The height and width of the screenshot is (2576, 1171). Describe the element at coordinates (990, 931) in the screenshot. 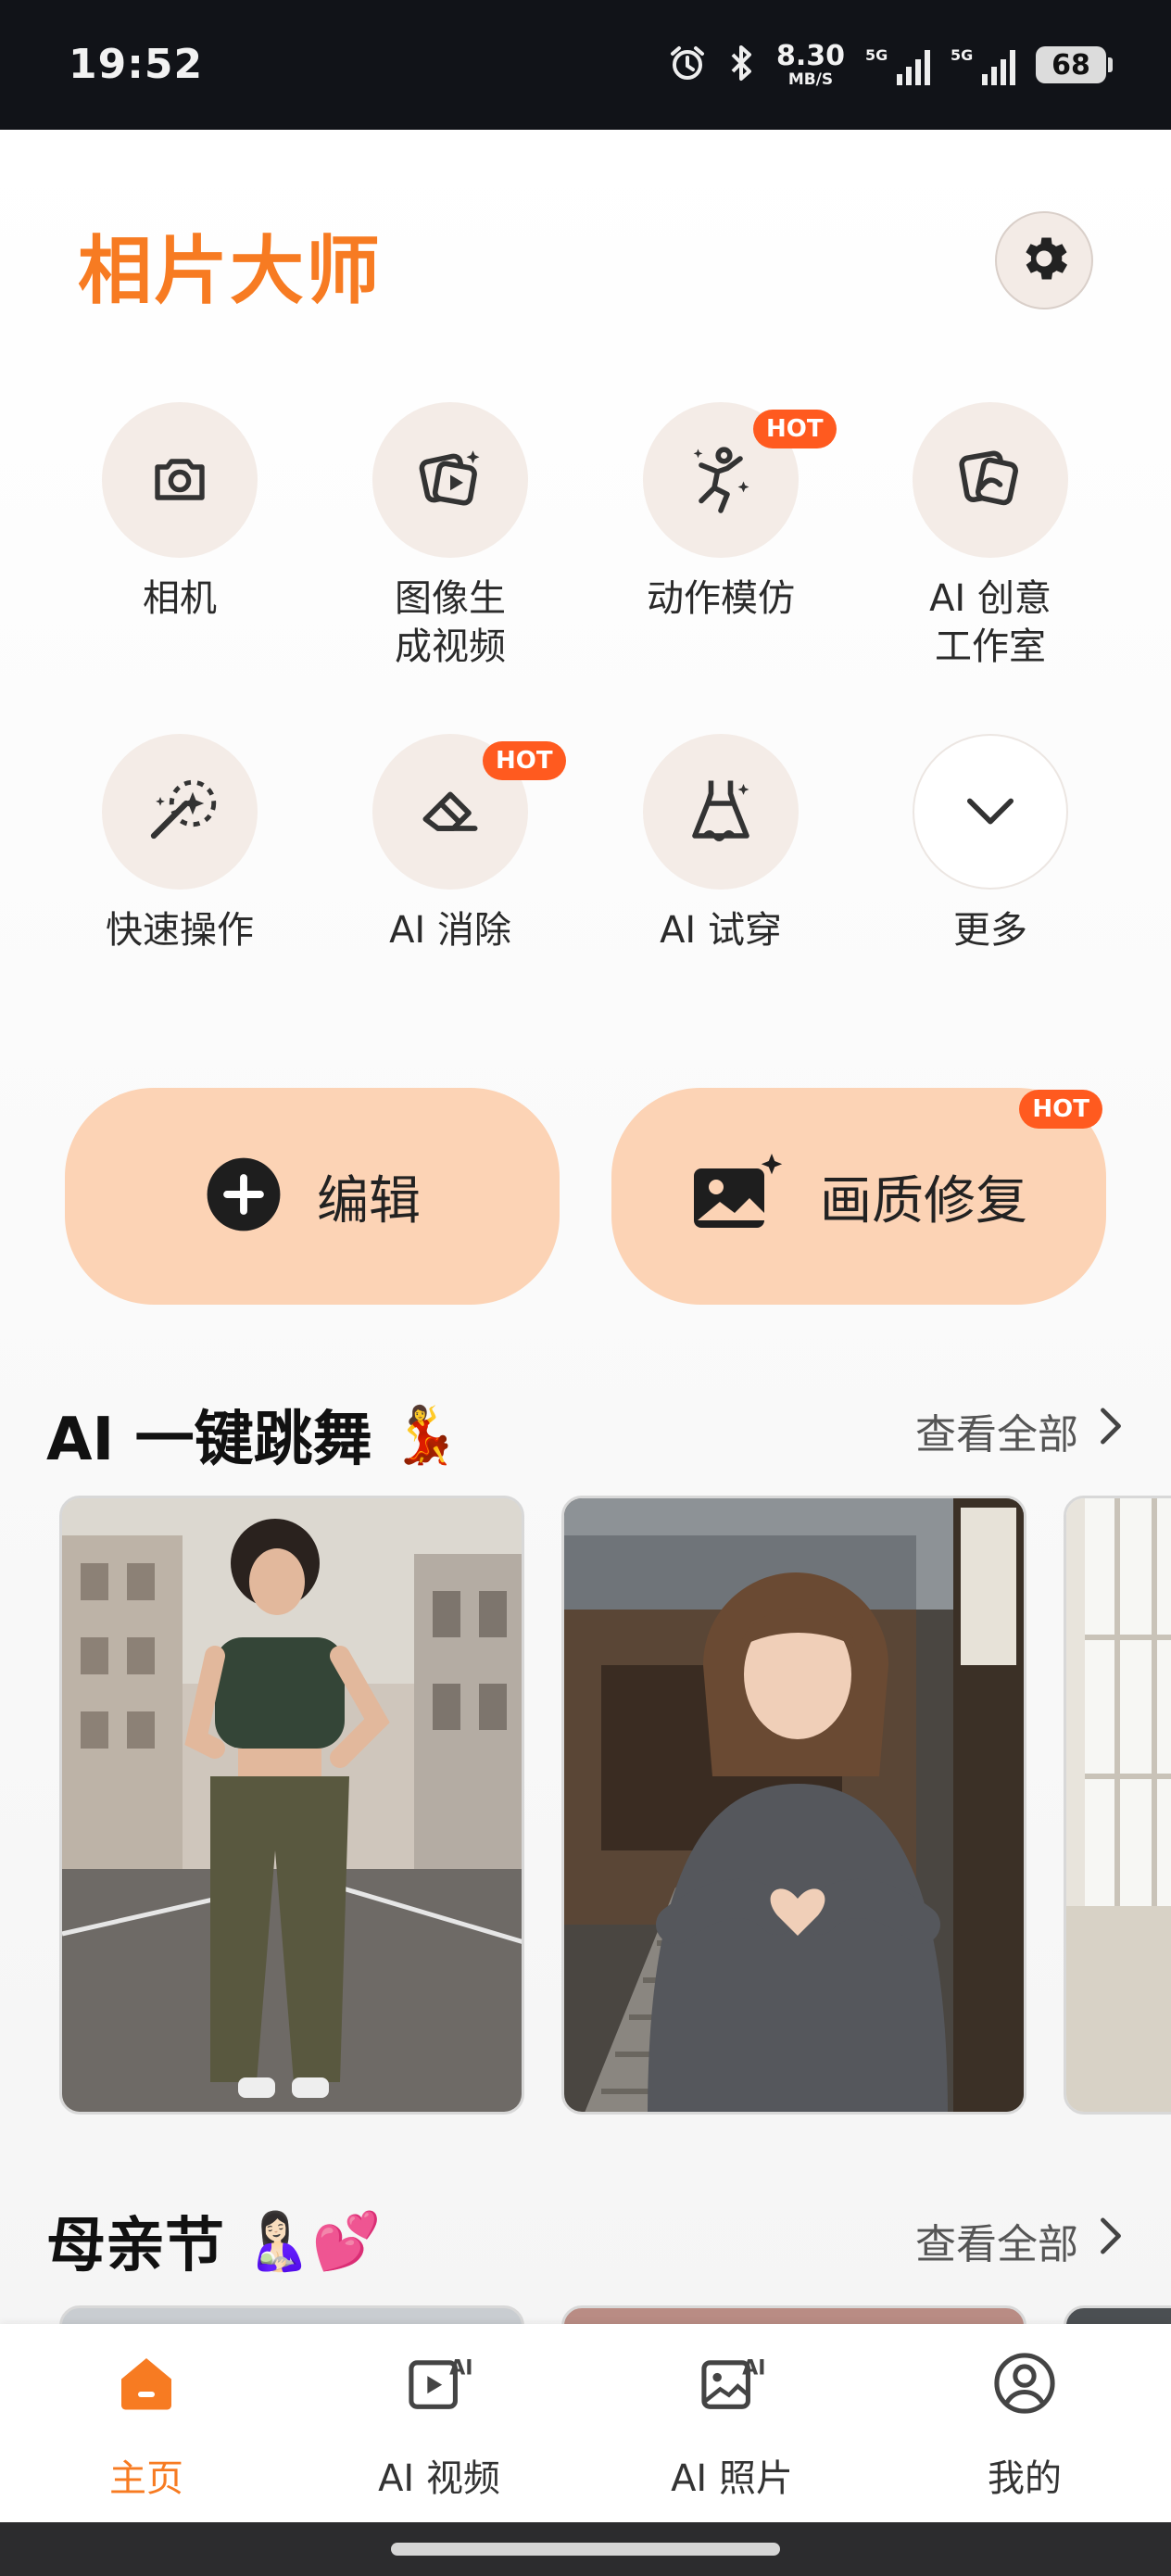

I see `tool-label: 更多` at that location.